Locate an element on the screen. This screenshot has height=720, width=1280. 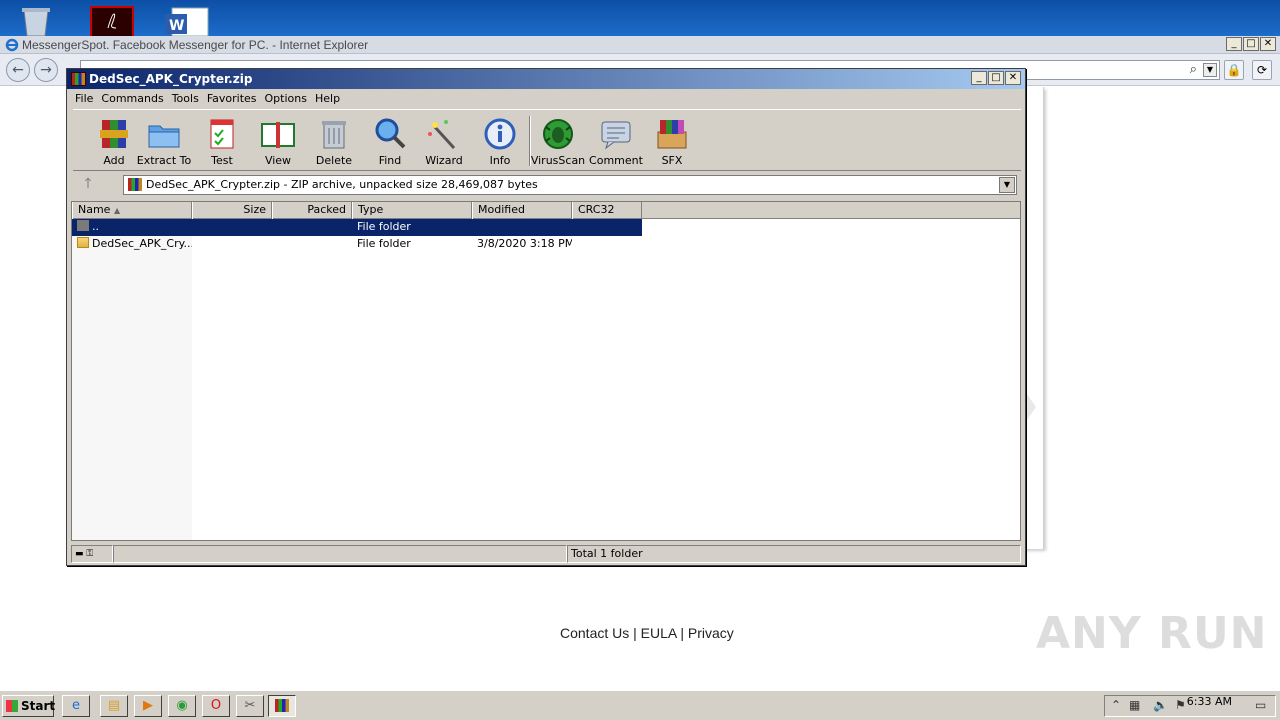
info-icon is located at coordinates (500, 134).